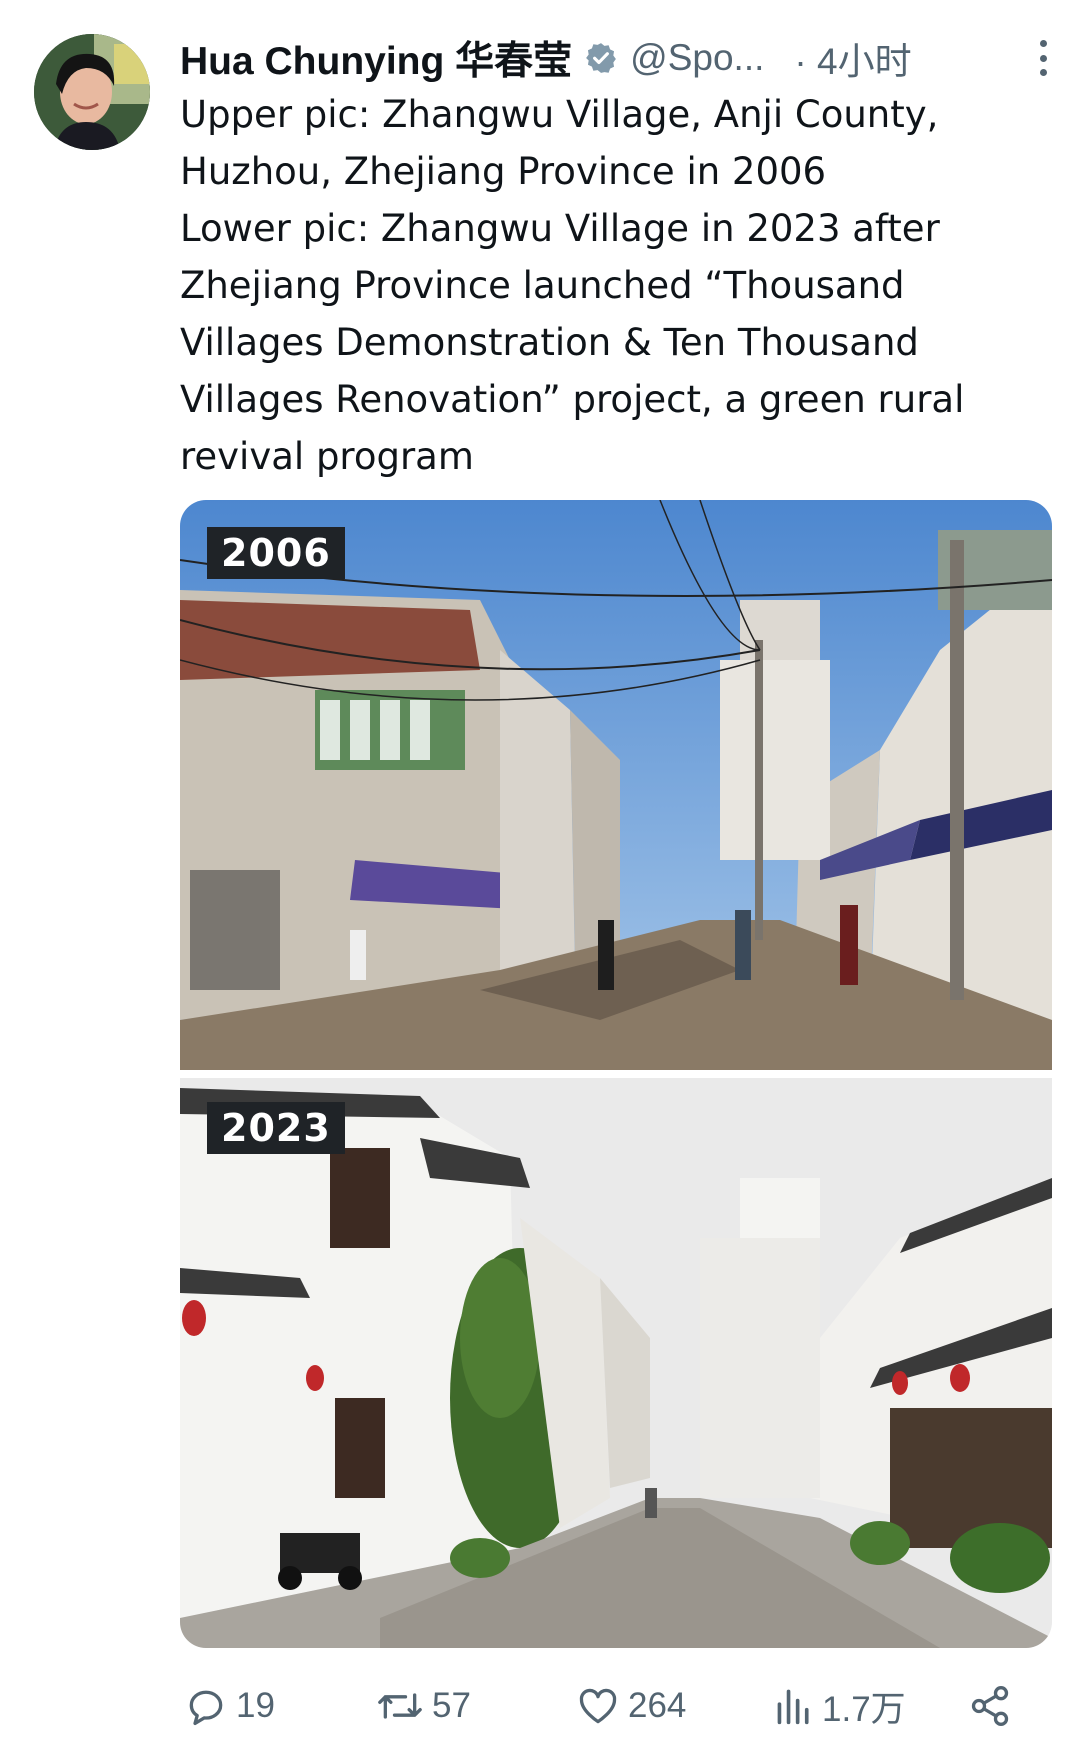  I want to click on tweet-header: Hua Chunying 华春莹 @Spo... · 4小时, so click(620, 58).